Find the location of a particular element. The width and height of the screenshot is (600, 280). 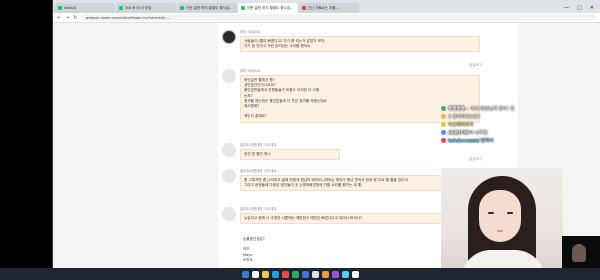

tab-label: Tab 와 내 코 보임 is located at coordinates (138, 7).